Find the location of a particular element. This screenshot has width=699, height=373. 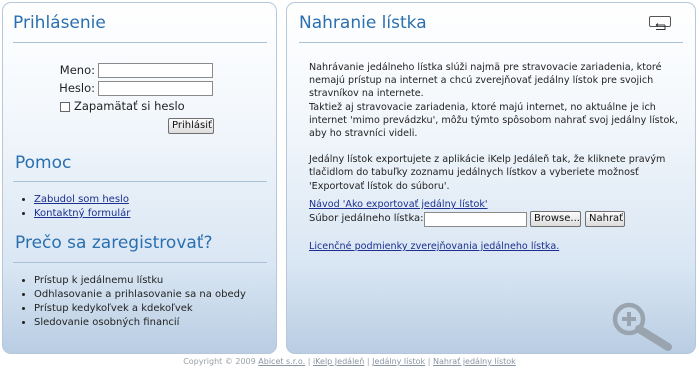

file-label: Súbor jedálneho lístka: is located at coordinates (366, 218).